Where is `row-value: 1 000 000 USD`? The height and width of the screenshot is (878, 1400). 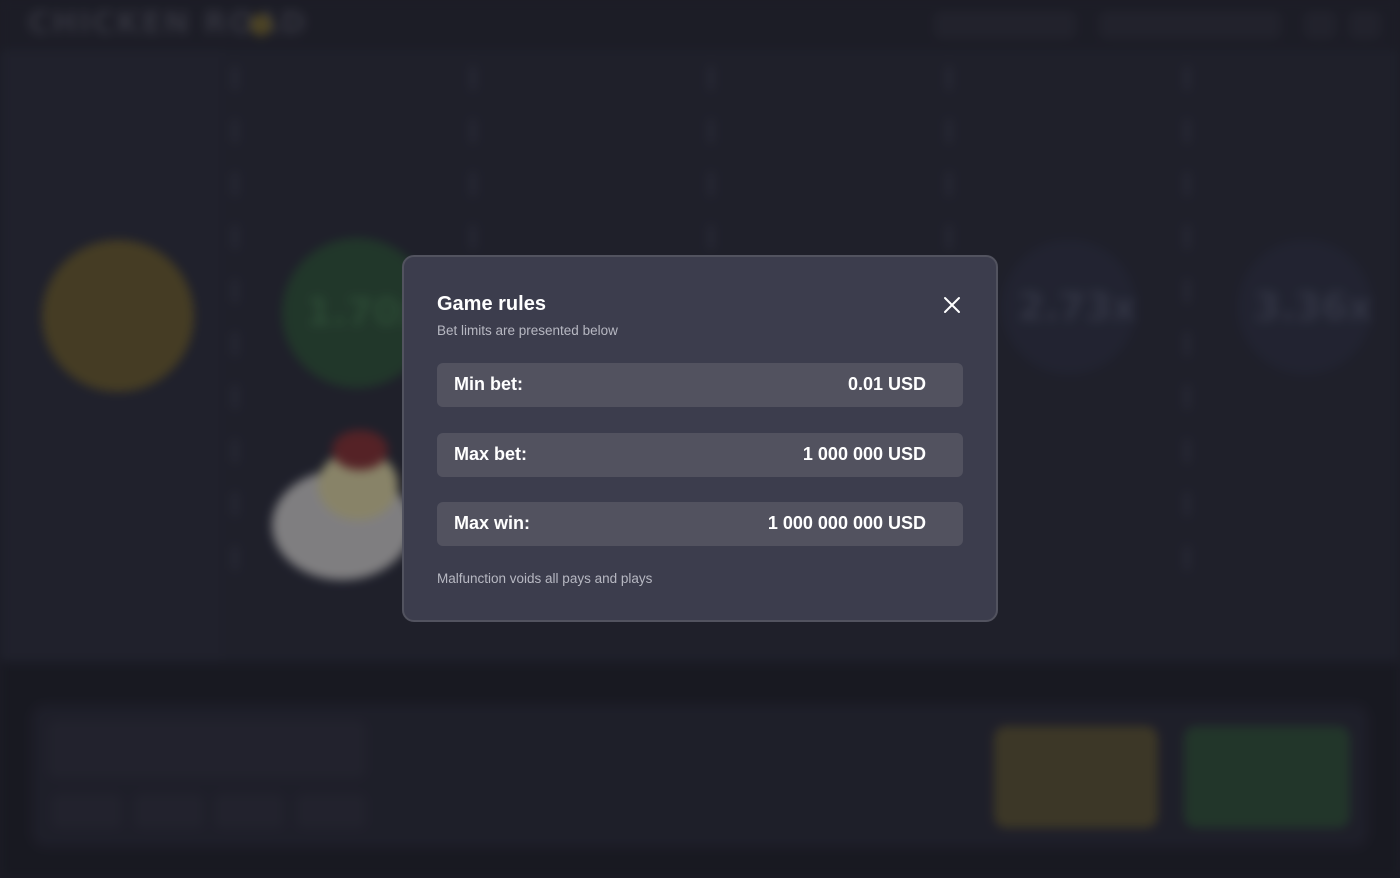
row-value: 1 000 000 USD is located at coordinates (864, 454).